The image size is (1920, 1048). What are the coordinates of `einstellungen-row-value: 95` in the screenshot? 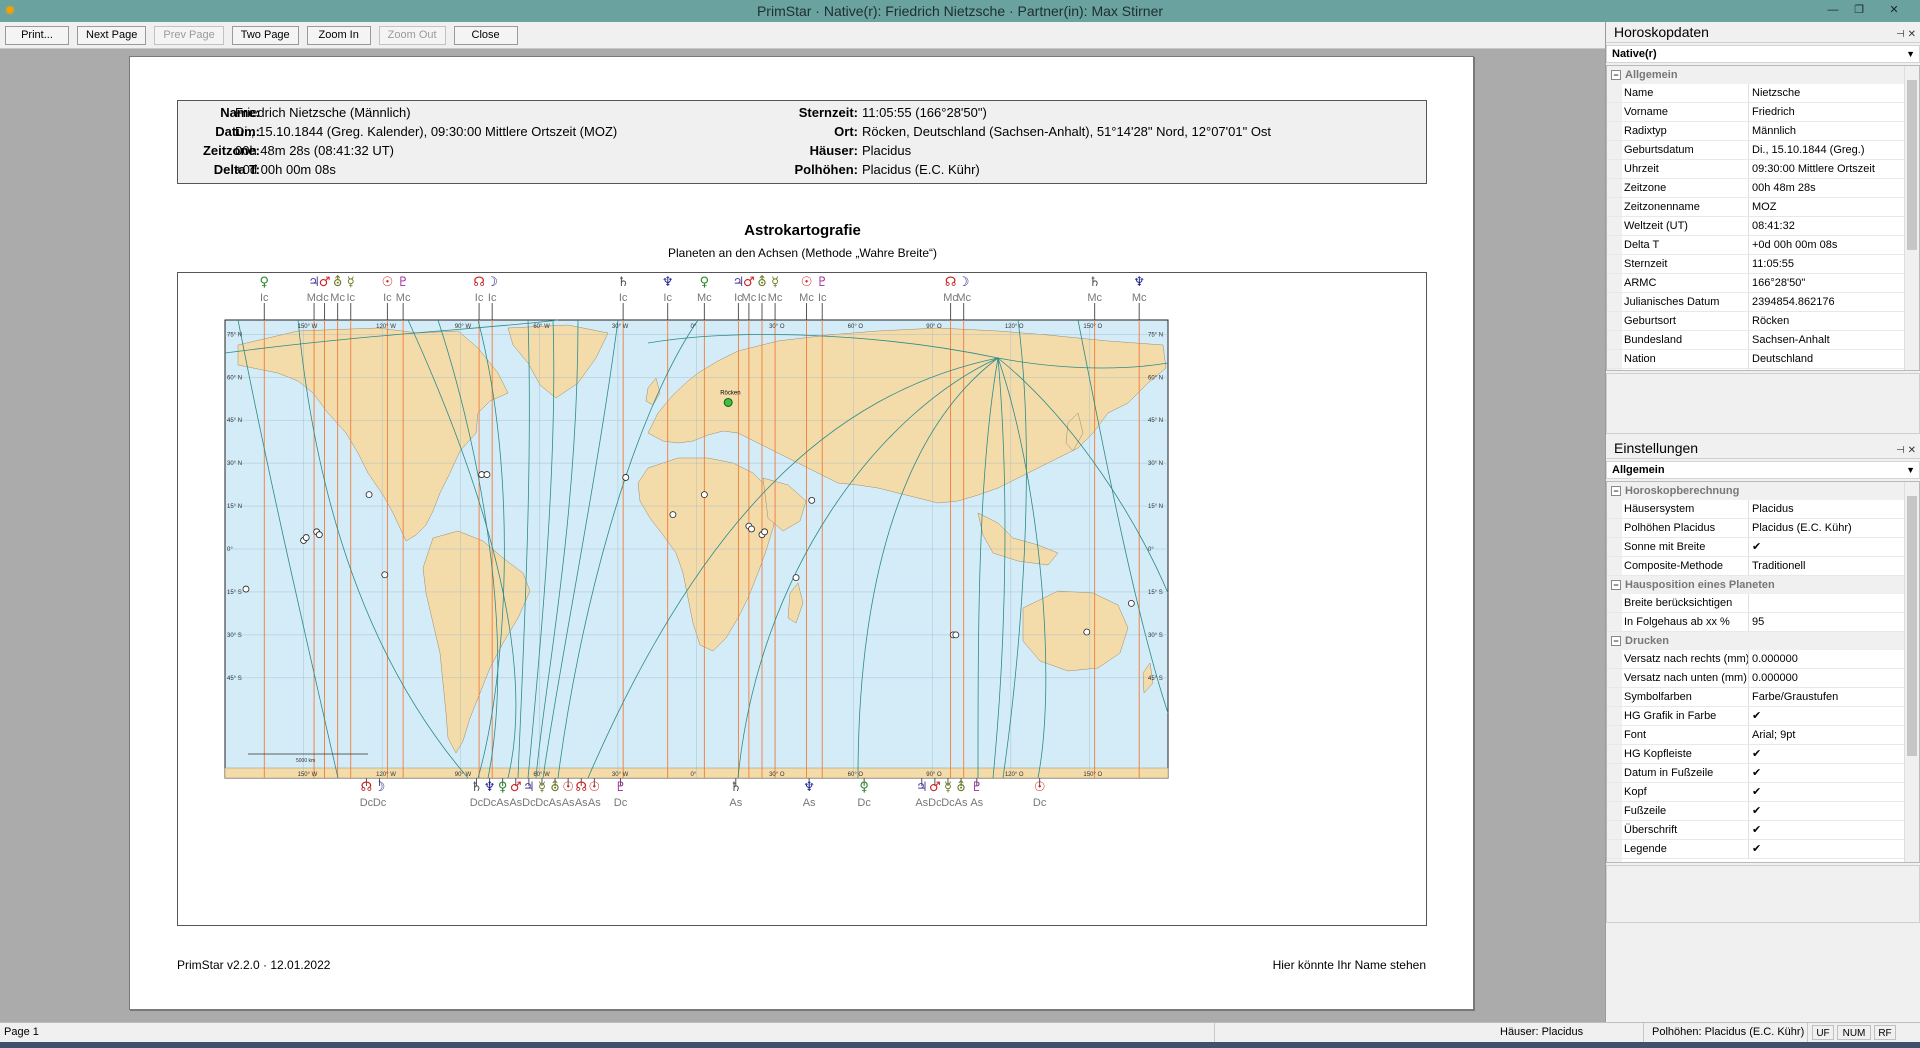 It's located at (1826, 622).